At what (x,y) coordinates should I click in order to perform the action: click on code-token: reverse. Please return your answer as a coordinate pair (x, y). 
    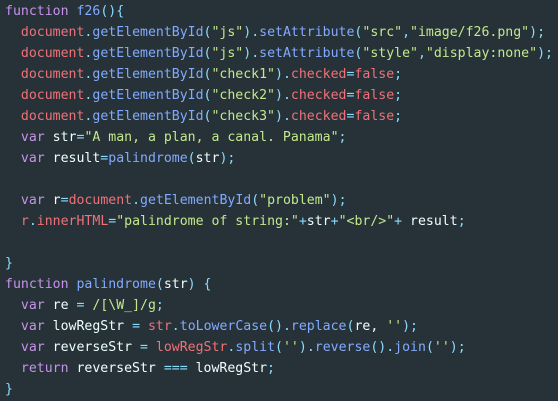
    Looking at the image, I should click on (342, 347).